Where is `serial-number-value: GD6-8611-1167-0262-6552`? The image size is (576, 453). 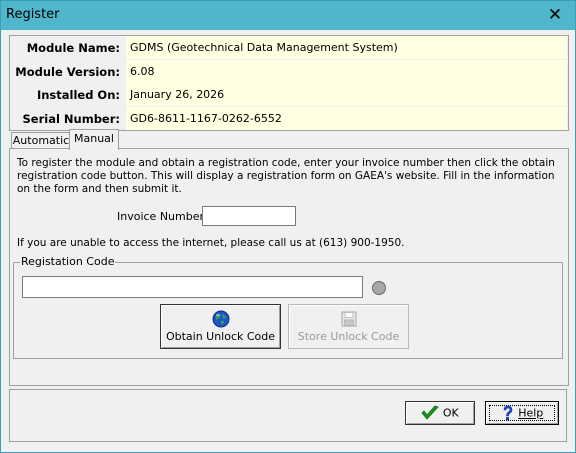 serial-number-value: GD6-8611-1167-0262-6552 is located at coordinates (346, 118).